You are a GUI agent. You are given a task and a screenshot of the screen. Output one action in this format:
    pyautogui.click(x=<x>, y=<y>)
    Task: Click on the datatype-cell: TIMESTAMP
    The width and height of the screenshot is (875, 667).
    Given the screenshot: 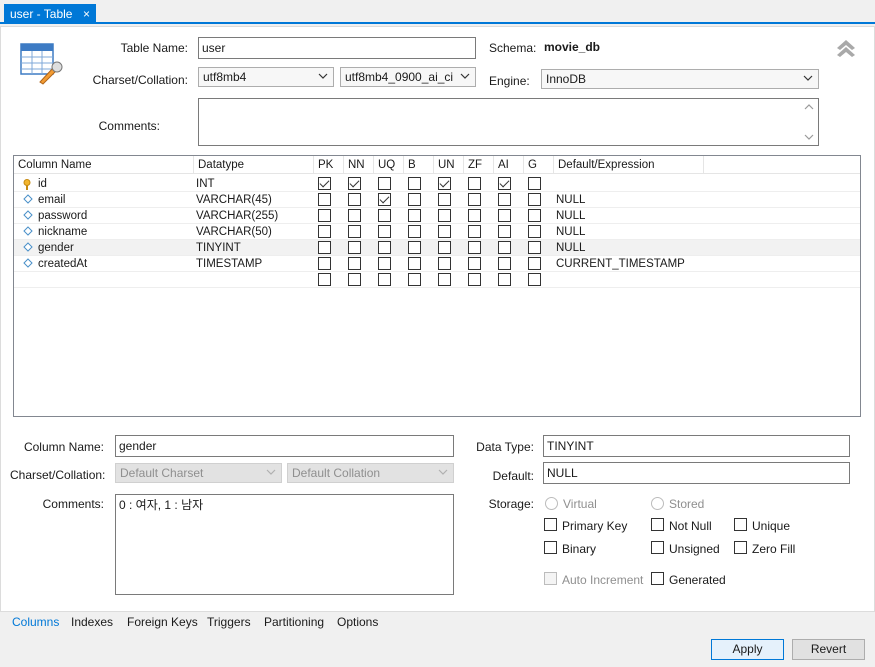 What is the action you would take?
    pyautogui.click(x=229, y=264)
    